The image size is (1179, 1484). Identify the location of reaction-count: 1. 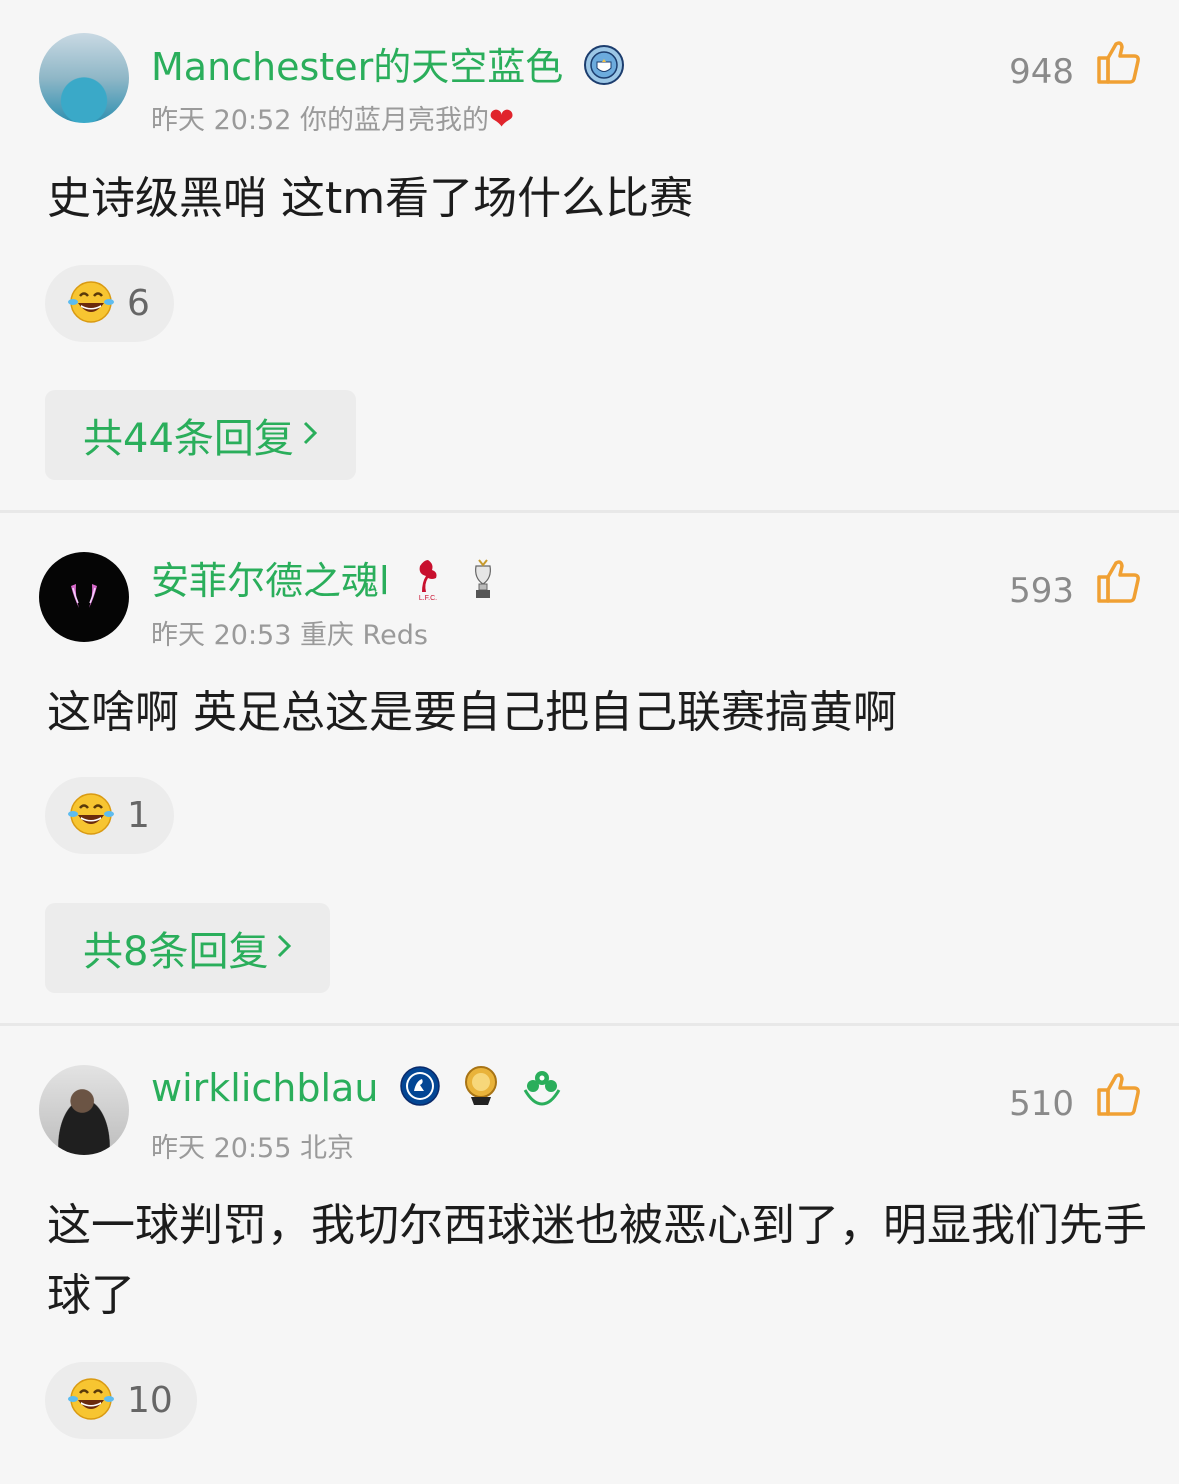
(138, 815).